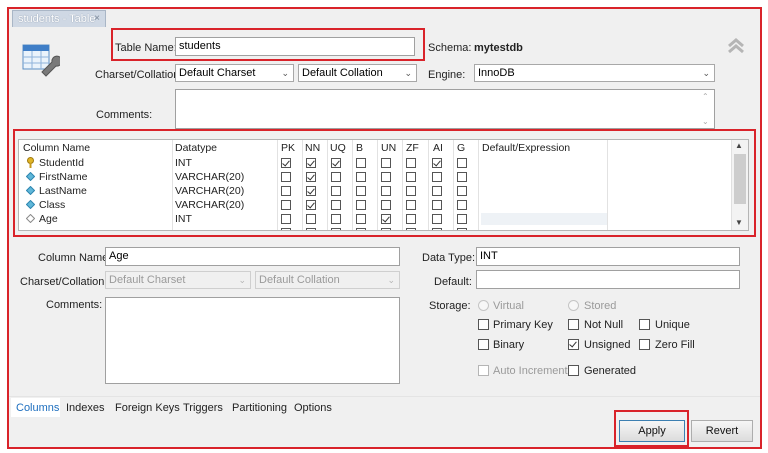 This screenshot has height=453, width=768. I want to click on data-type-input: INT, so click(608, 256).